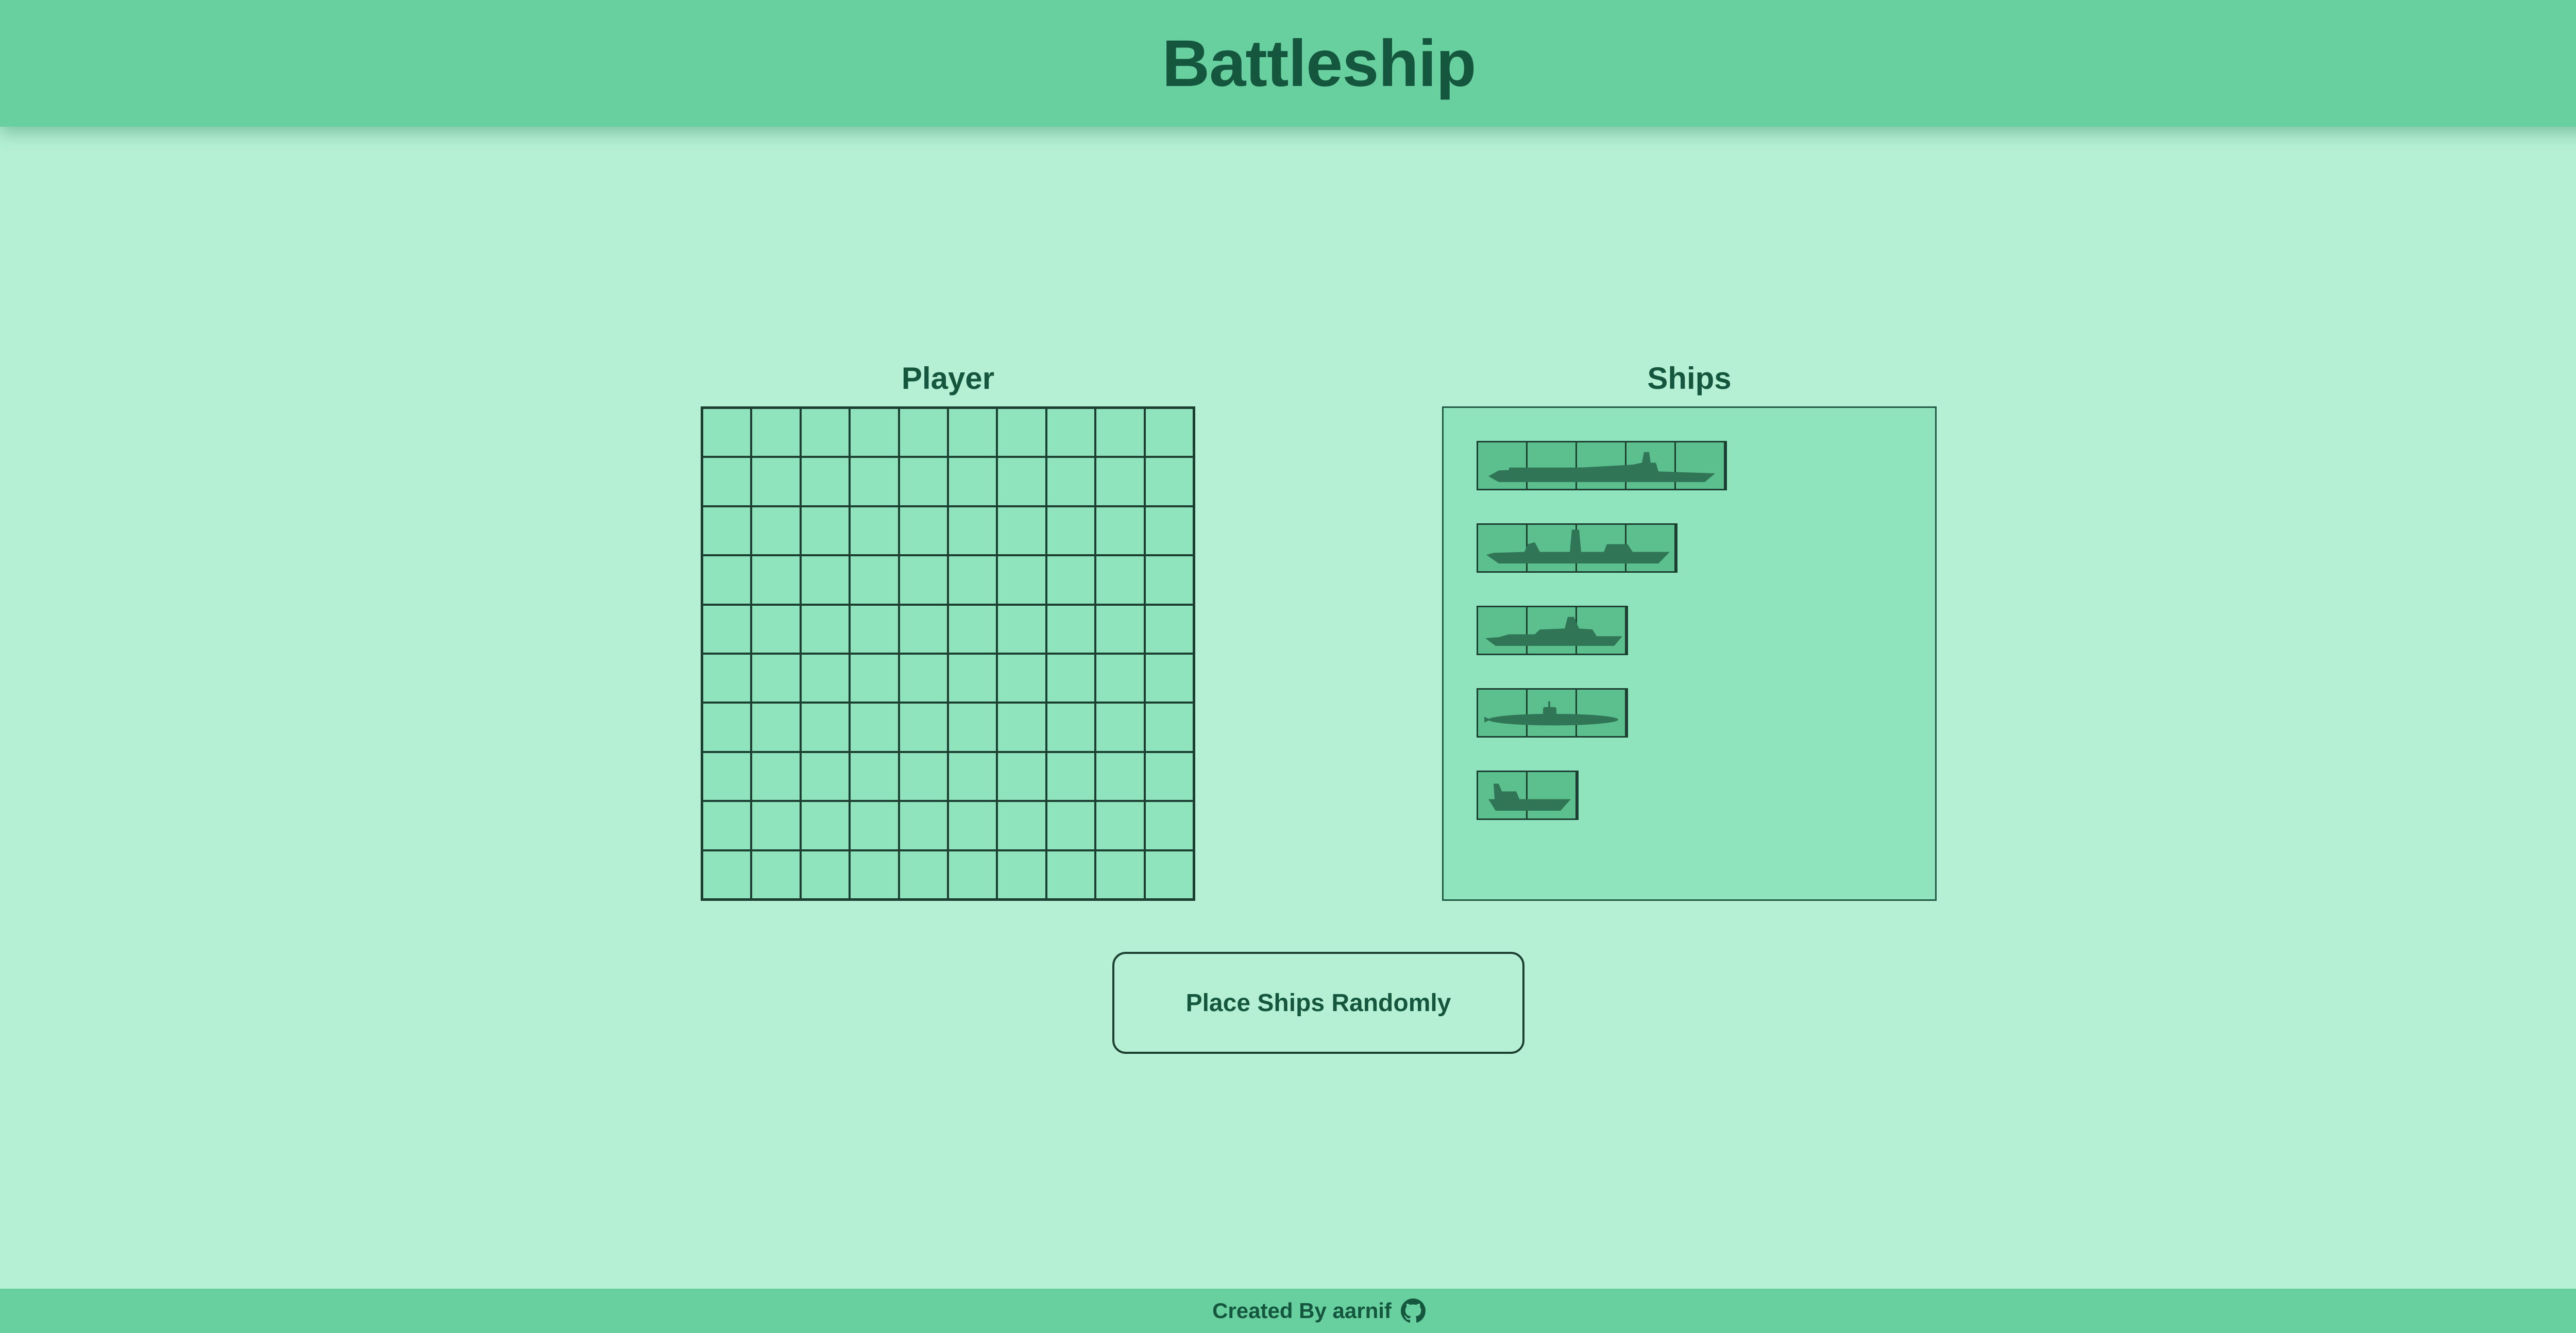 The image size is (2576, 1333). Describe the element at coordinates (1413, 1310) in the screenshot. I see `github-icon` at that location.